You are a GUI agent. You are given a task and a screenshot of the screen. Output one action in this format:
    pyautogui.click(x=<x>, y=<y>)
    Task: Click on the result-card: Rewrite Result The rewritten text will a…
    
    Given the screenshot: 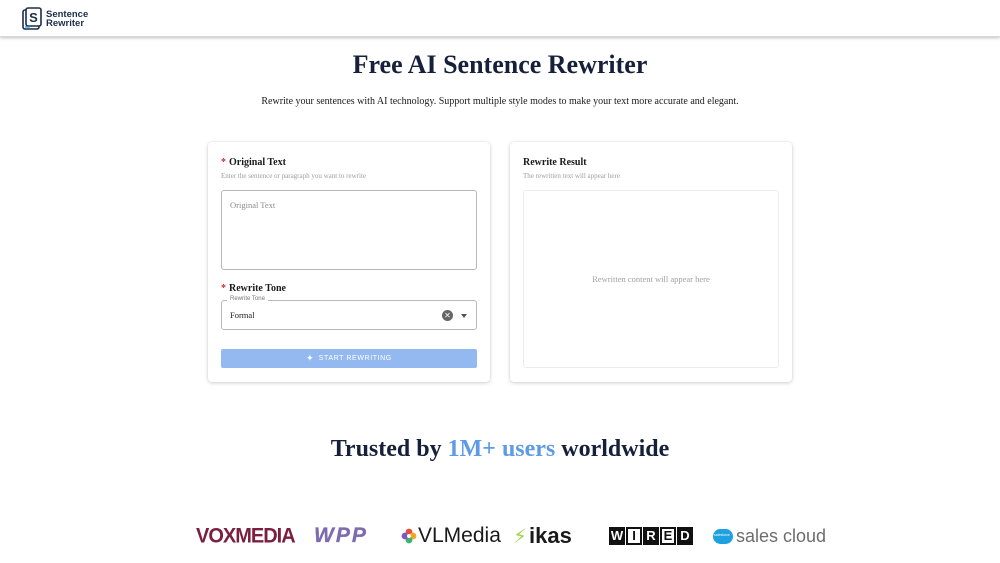 What is the action you would take?
    pyautogui.click(x=651, y=262)
    